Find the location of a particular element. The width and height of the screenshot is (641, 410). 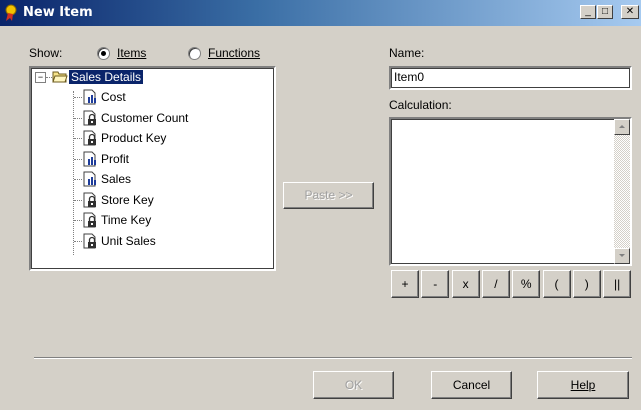

vertical-scrollbar is located at coordinates (622, 191).